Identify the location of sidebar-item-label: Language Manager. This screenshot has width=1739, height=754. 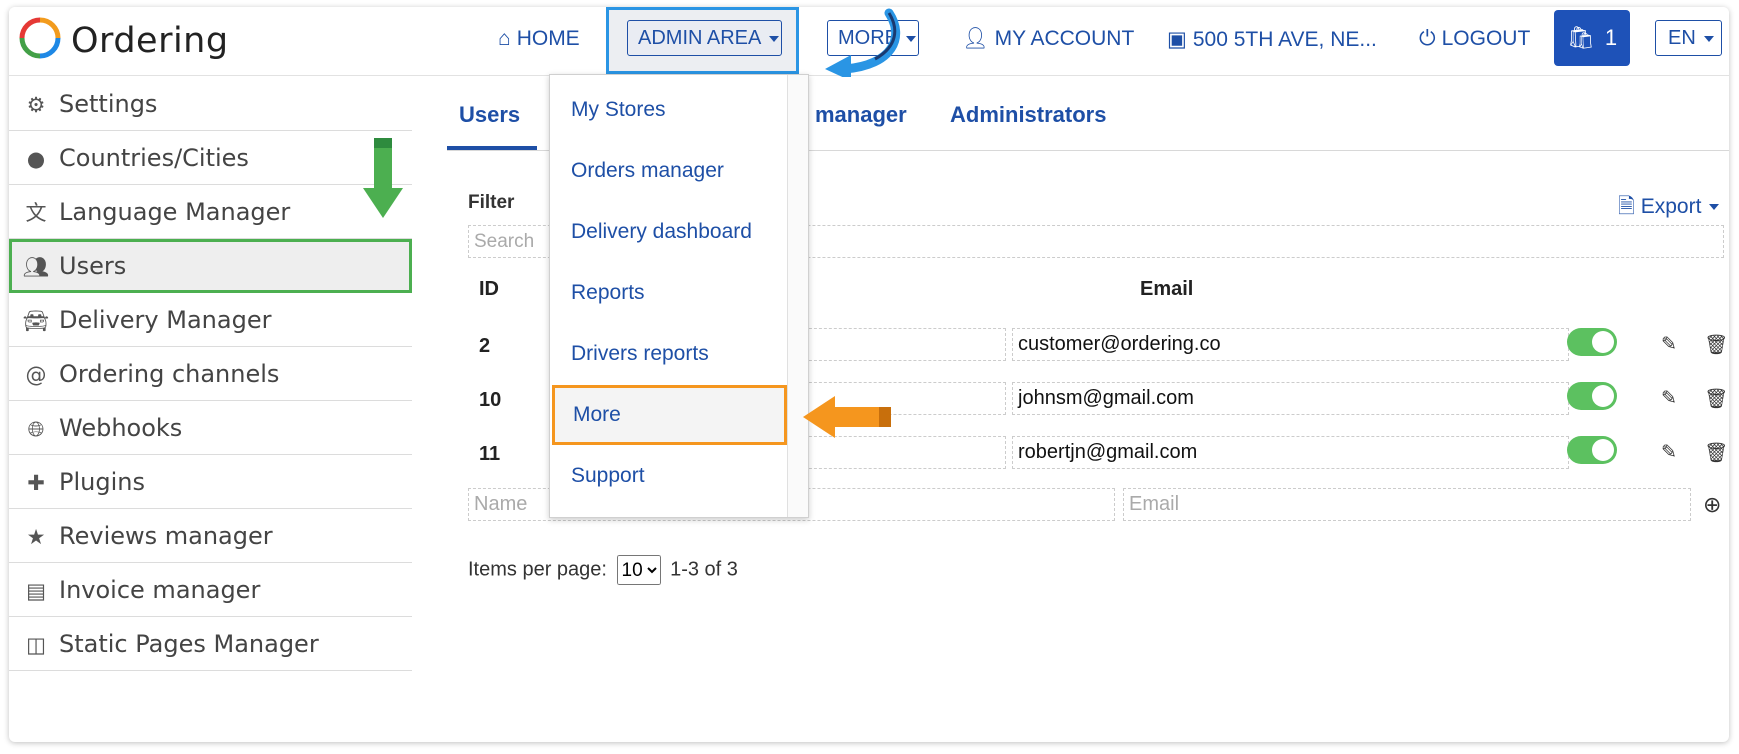
(175, 212).